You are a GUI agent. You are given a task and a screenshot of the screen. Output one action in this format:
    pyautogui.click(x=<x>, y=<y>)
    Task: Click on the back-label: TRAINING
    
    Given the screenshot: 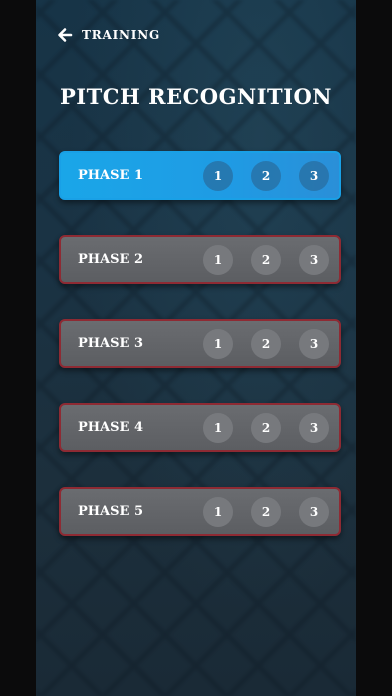 What is the action you would take?
    pyautogui.click(x=121, y=35)
    